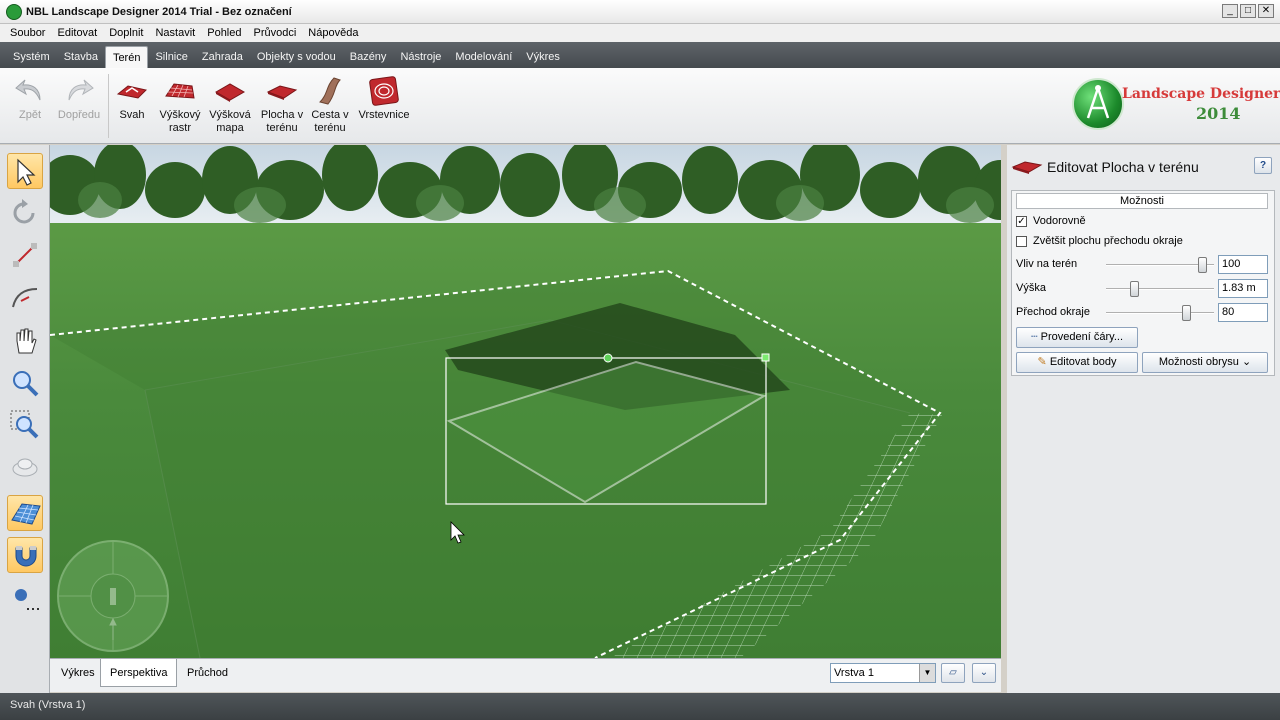  What do you see at coordinates (30, 99) in the screenshot?
I see `back-button: Zpět` at bounding box center [30, 99].